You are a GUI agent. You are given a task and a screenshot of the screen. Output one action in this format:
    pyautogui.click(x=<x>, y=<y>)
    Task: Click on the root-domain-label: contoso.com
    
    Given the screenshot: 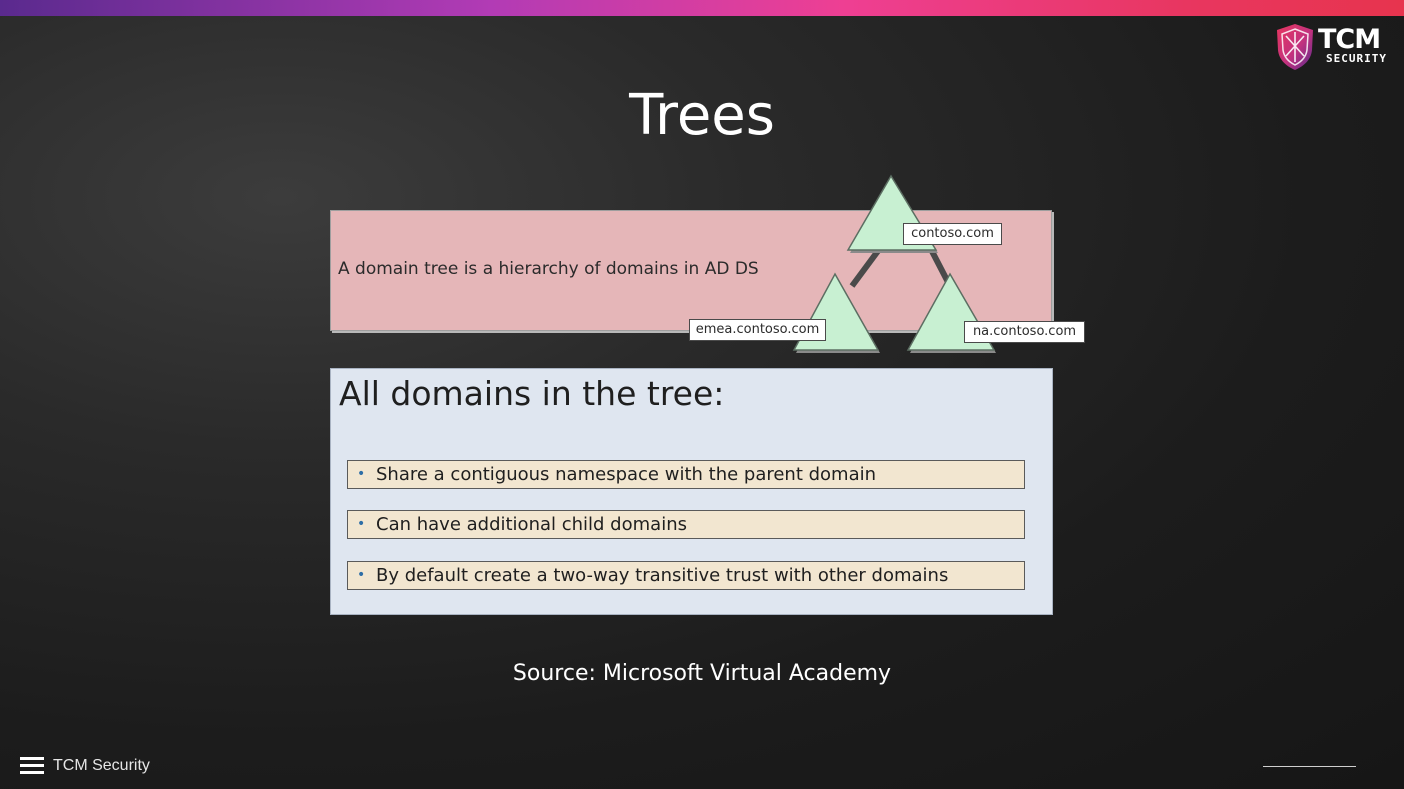 What is the action you would take?
    pyautogui.click(x=952, y=234)
    